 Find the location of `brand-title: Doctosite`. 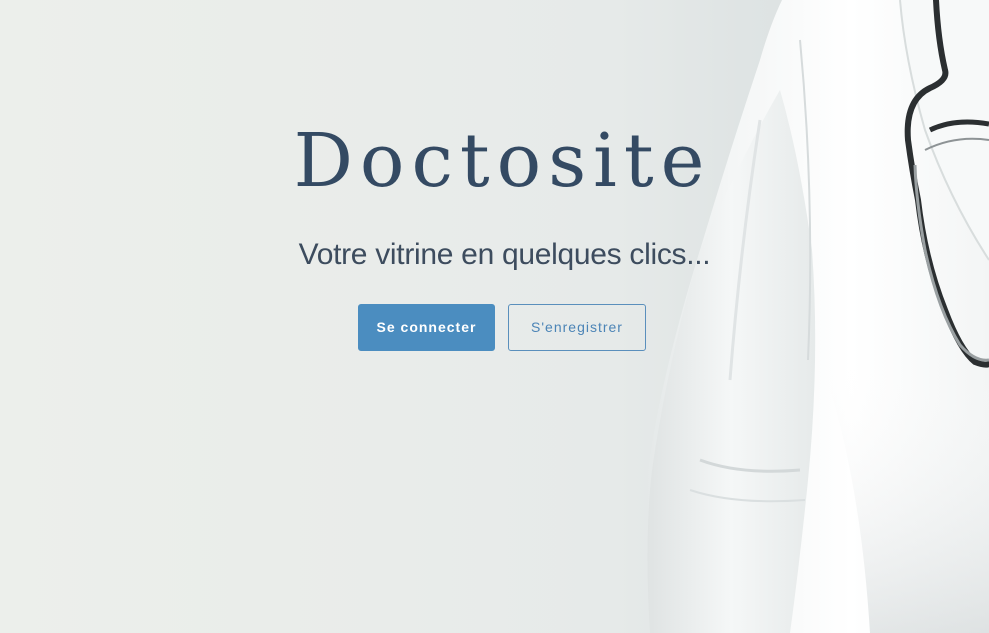

brand-title: Doctosite is located at coordinates (502, 161).